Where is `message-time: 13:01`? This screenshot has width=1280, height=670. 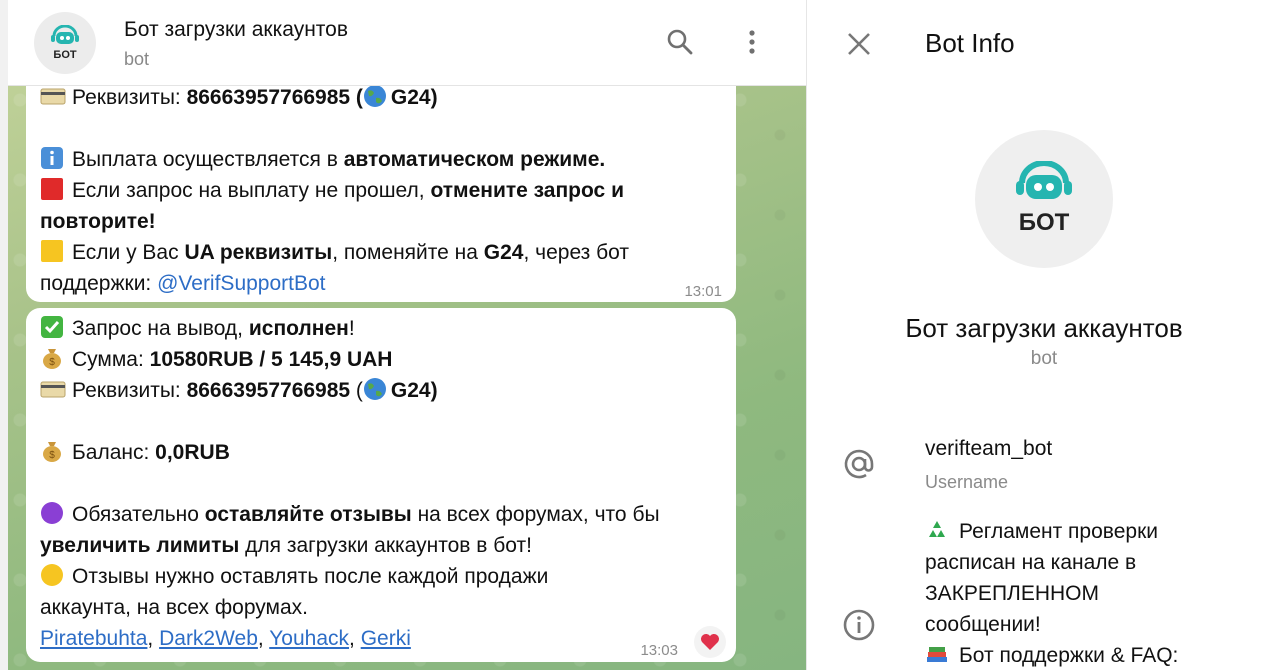
message-time: 13:01 is located at coordinates (703, 291).